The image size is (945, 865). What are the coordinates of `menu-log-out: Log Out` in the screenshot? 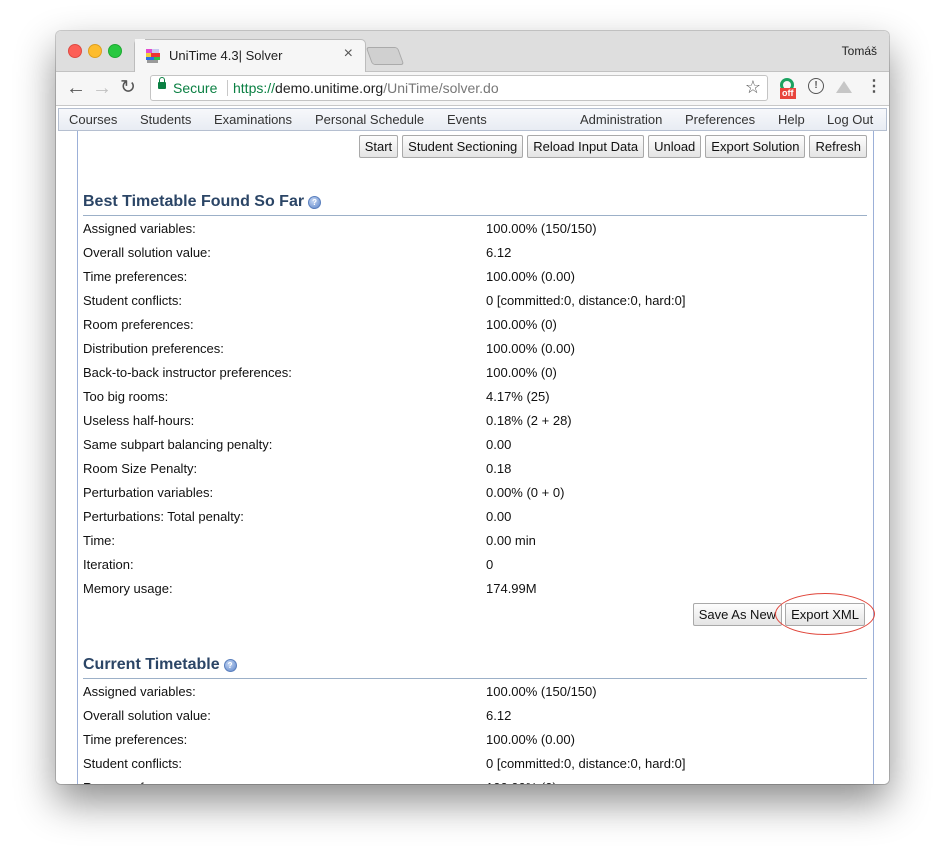 It's located at (850, 119).